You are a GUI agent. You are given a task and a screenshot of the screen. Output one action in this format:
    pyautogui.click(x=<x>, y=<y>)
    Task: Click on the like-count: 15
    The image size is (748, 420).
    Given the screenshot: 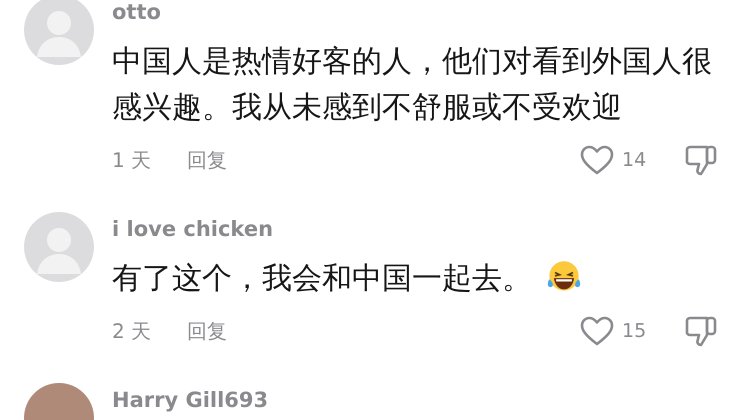 What is the action you would take?
    pyautogui.click(x=634, y=331)
    